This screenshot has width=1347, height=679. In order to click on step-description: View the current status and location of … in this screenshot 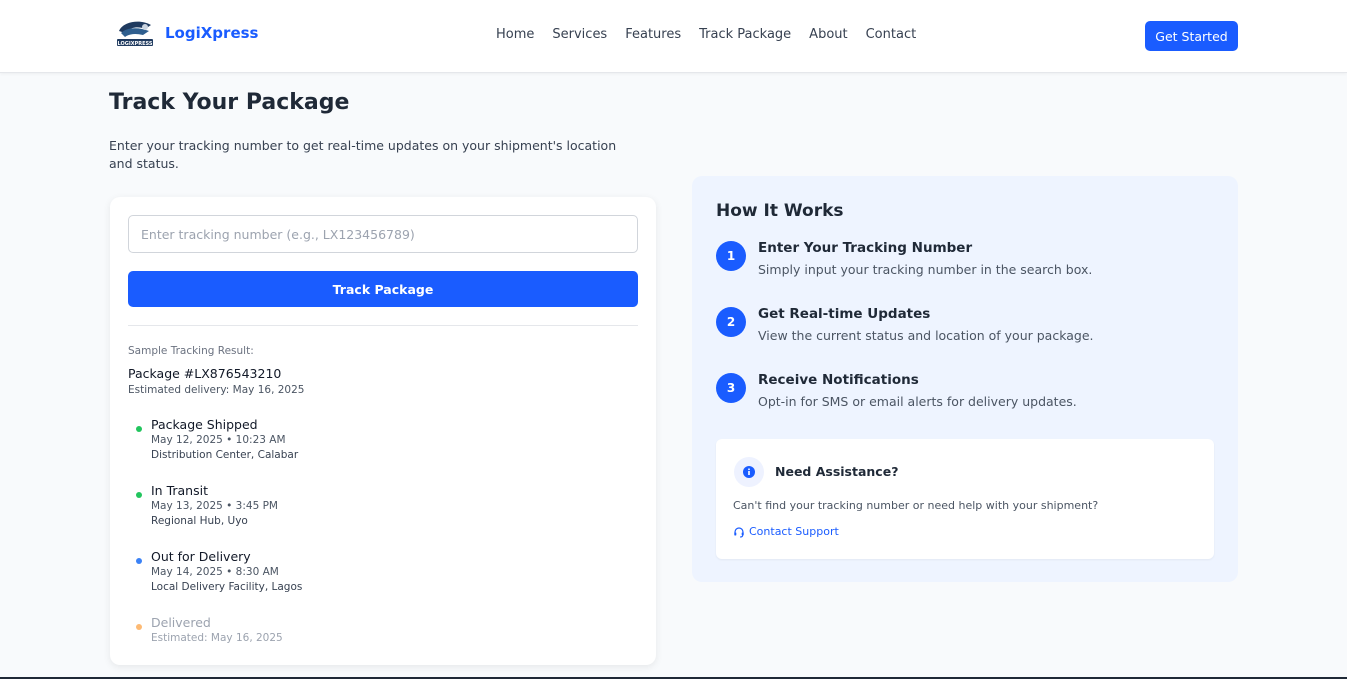, I will do `click(926, 335)`.